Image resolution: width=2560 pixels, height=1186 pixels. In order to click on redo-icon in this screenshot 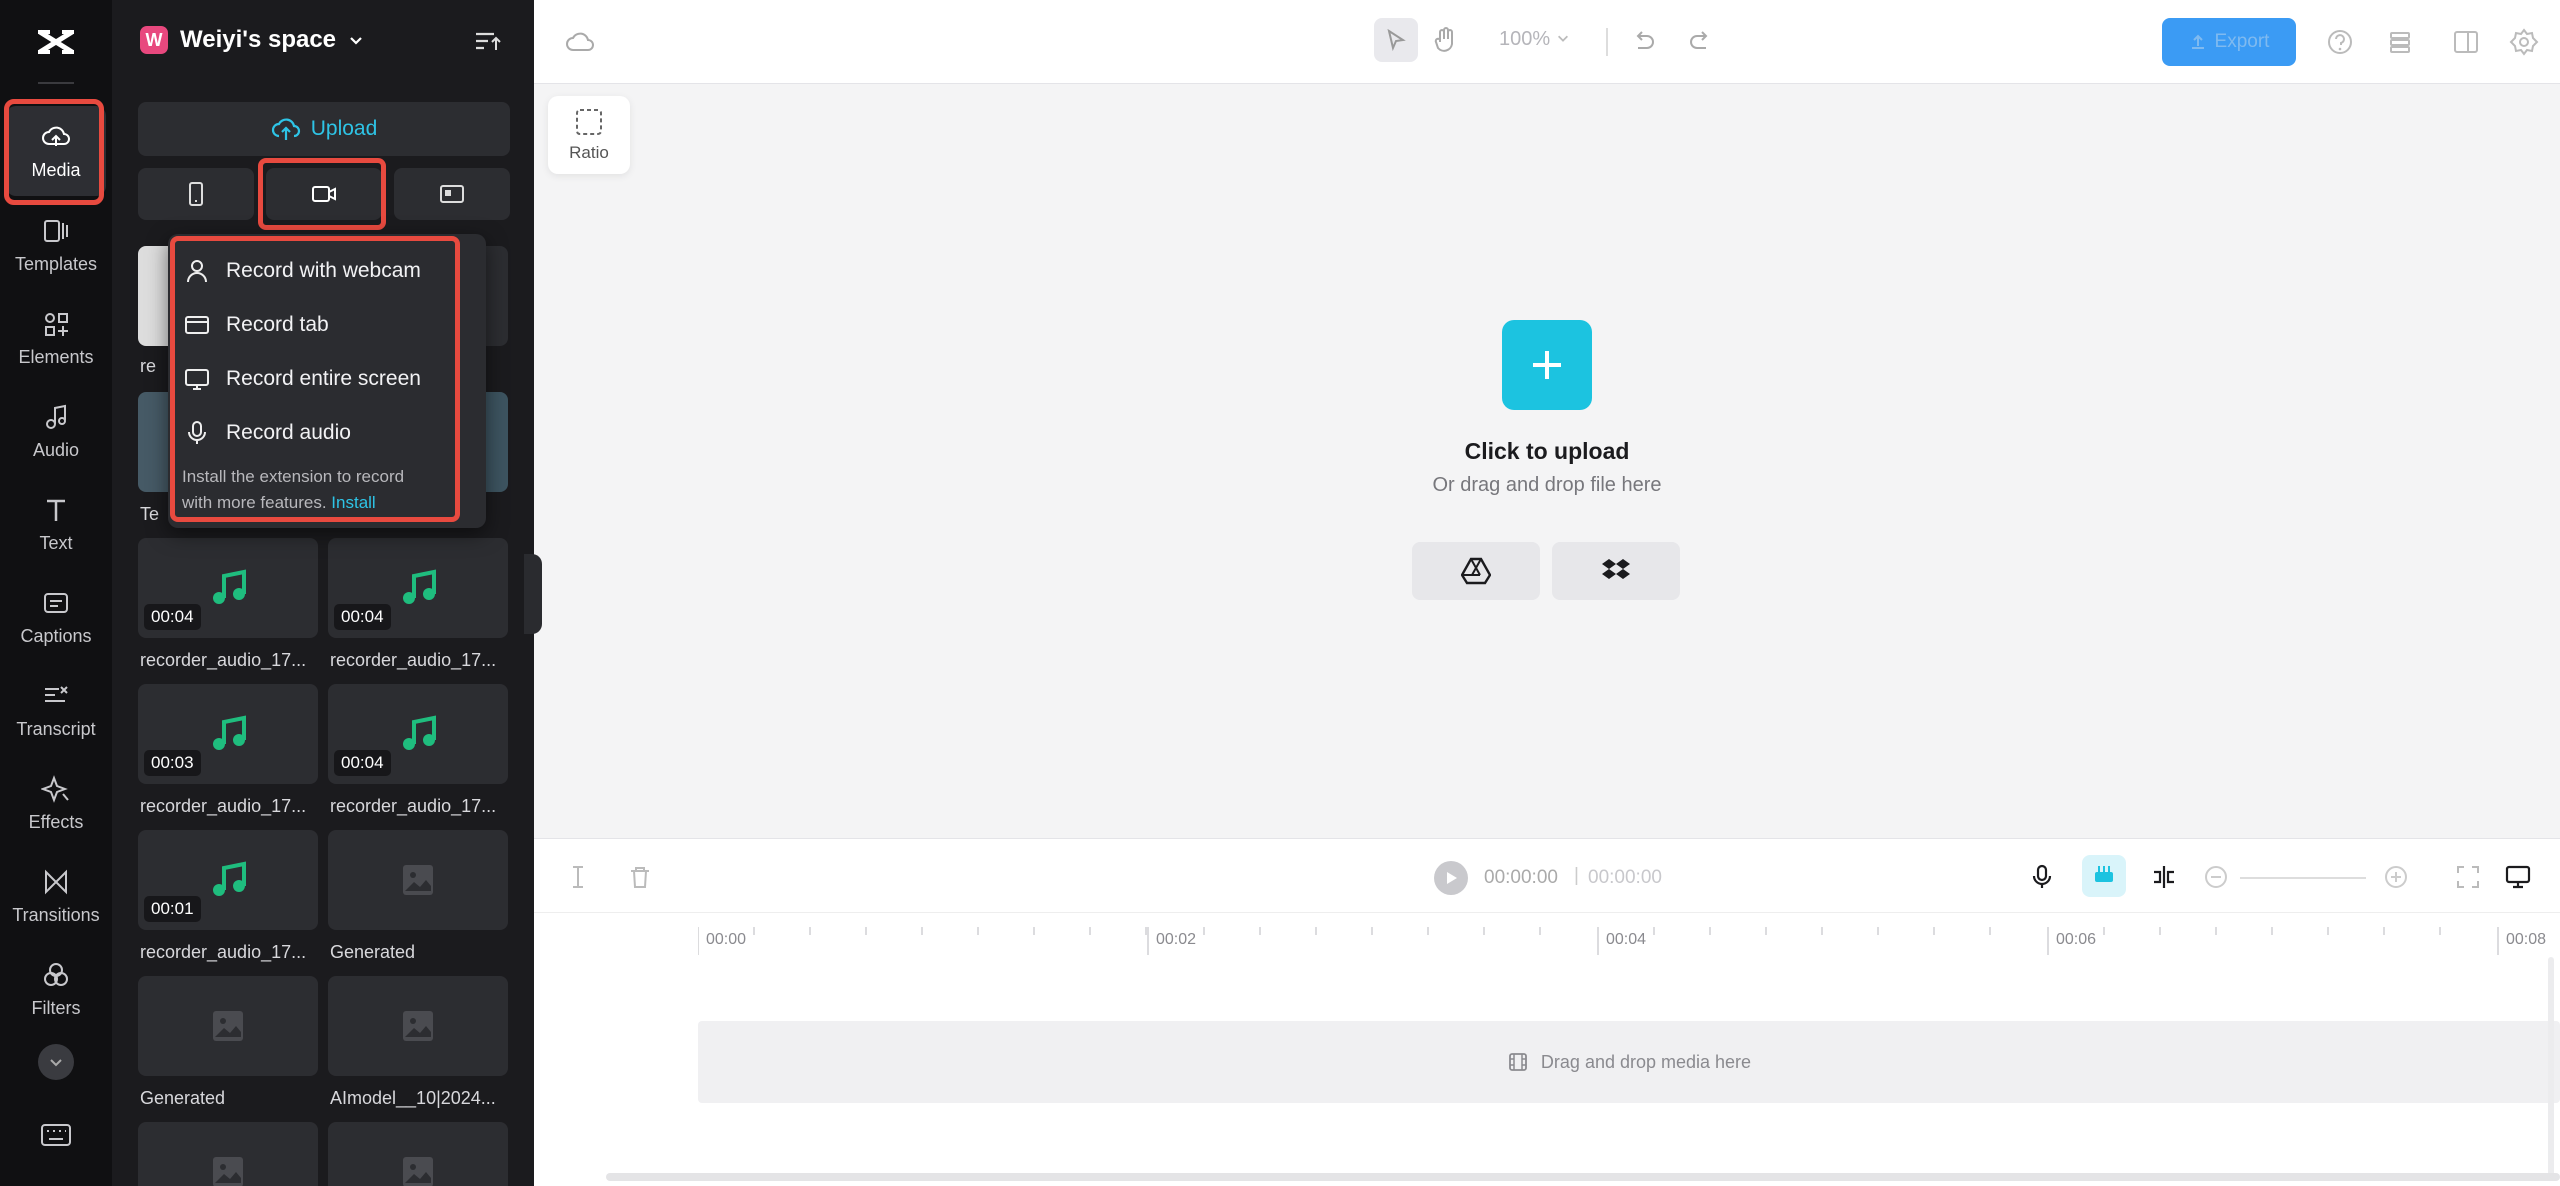, I will do `click(1701, 41)`.